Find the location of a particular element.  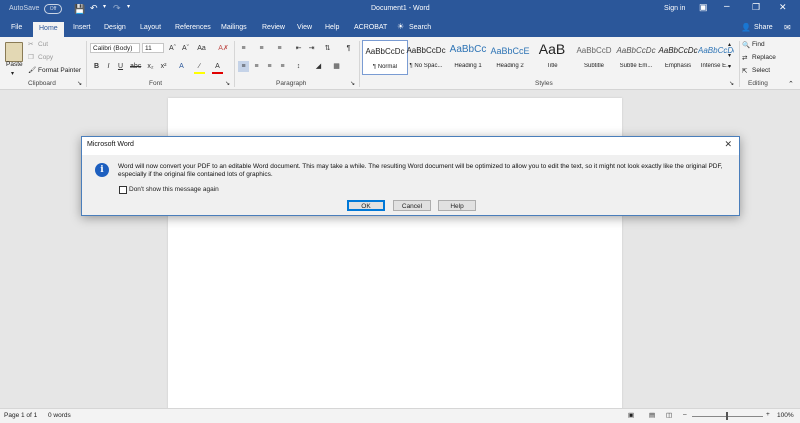

shading-icon: ◢ is located at coordinates (318, 66).